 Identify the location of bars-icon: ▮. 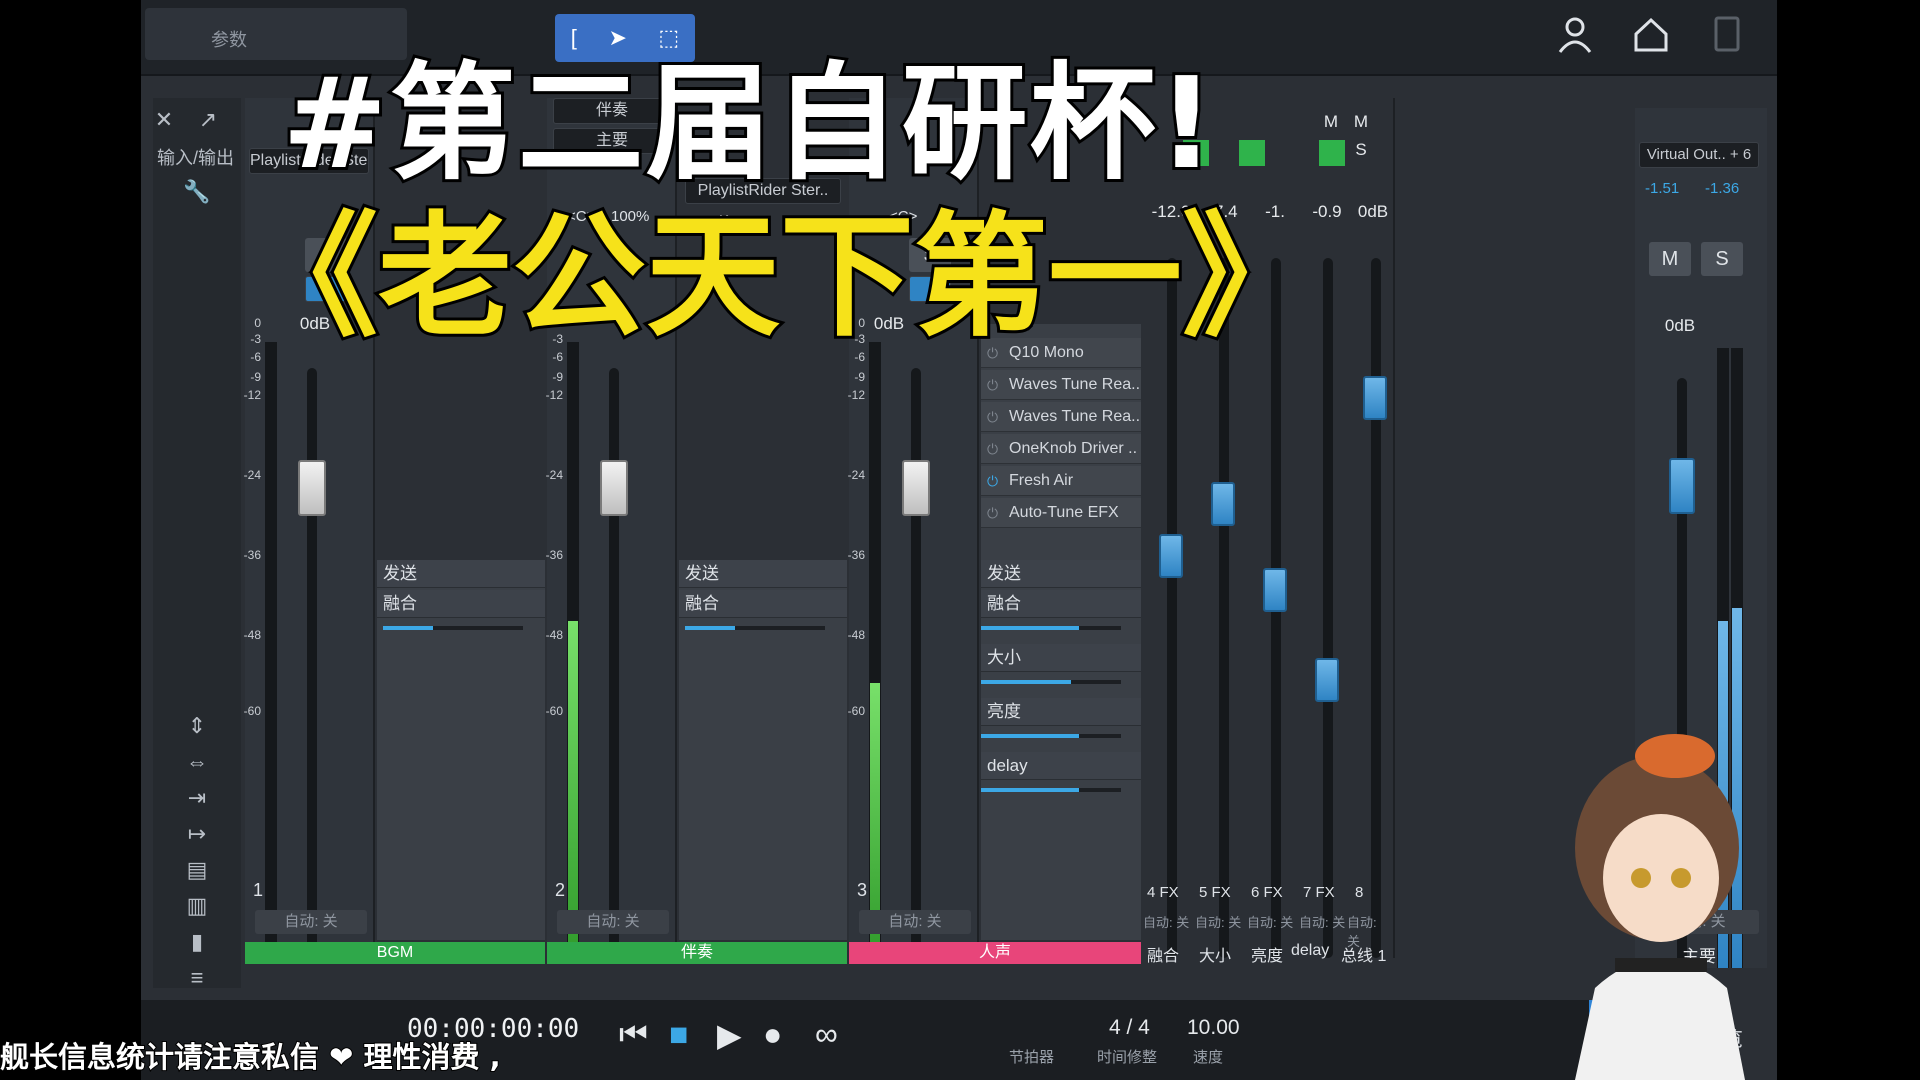
(197, 942).